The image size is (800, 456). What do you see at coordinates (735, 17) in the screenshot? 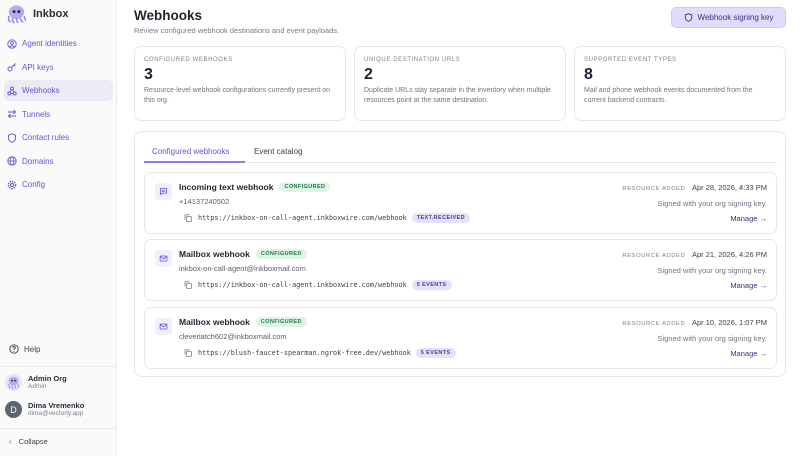
I see `signing-key-label: Webhook signing key` at bounding box center [735, 17].